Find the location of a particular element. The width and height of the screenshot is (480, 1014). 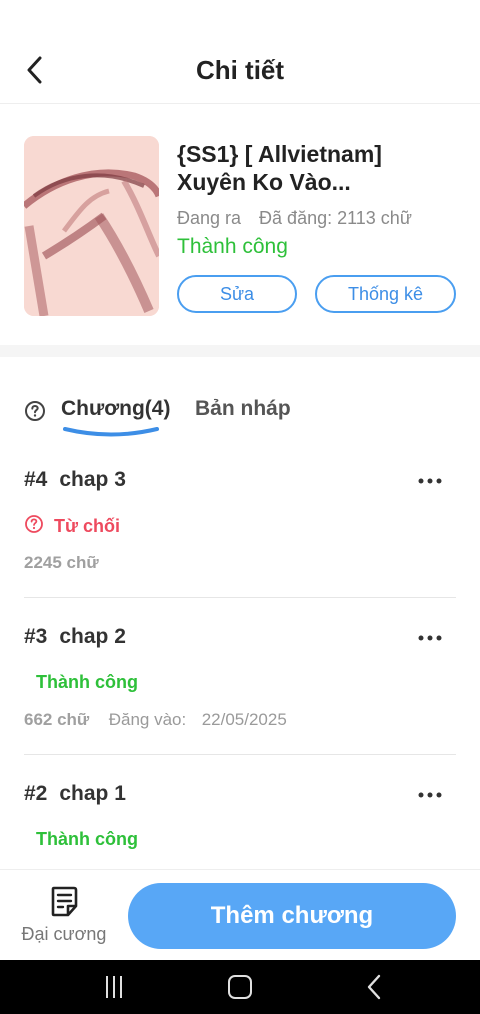

home-icon is located at coordinates (240, 987).